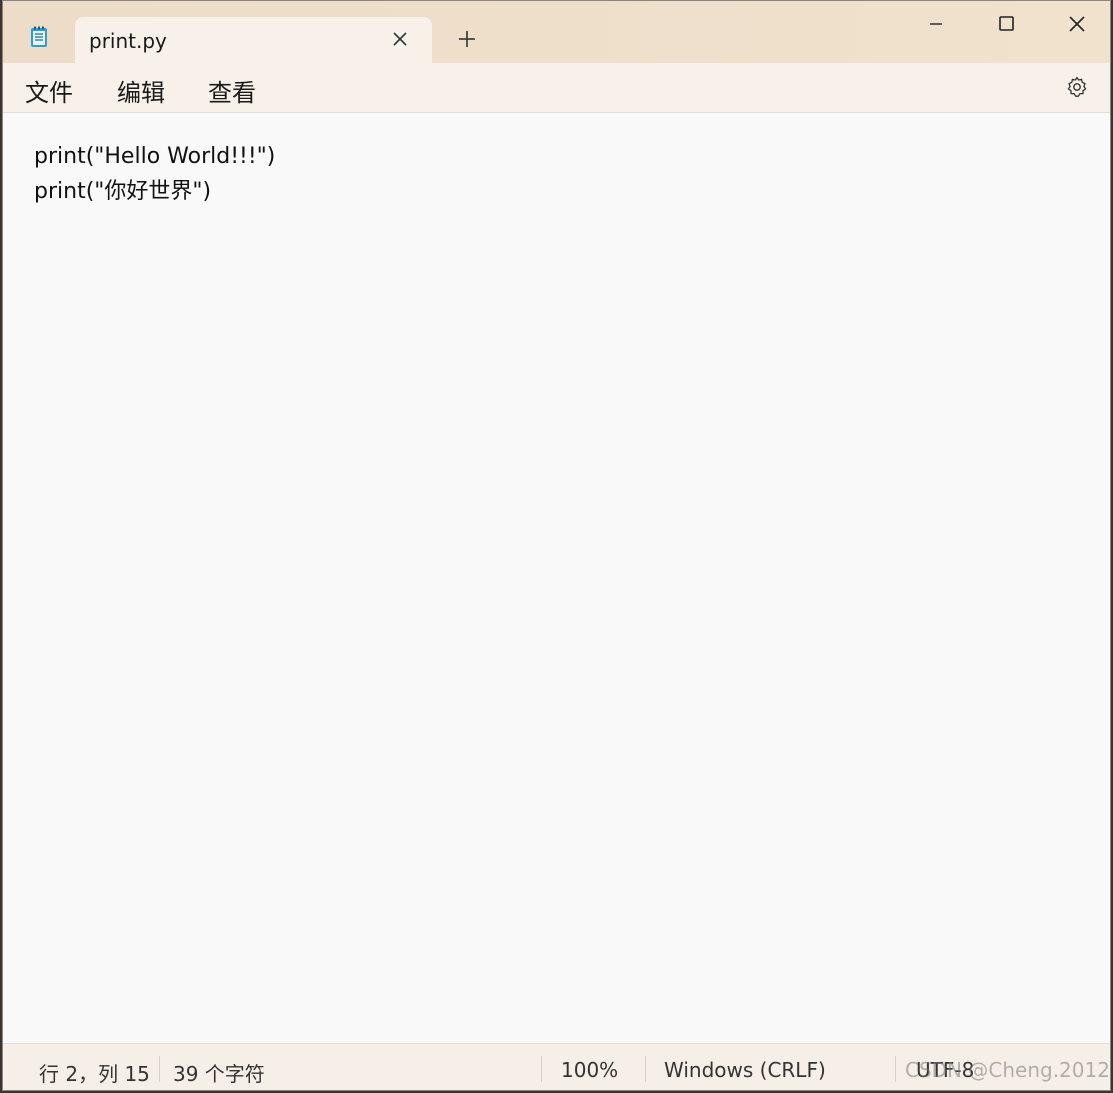 This screenshot has height=1093, width=1113. What do you see at coordinates (467, 39) in the screenshot?
I see `plus-icon` at bounding box center [467, 39].